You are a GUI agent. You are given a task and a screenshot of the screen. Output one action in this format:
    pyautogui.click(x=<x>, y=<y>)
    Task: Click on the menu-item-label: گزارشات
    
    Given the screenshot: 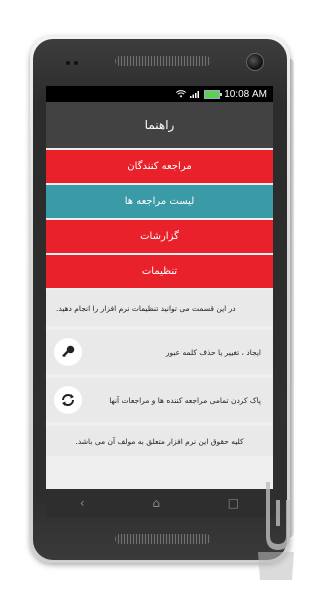 What is the action you would take?
    pyautogui.click(x=159, y=236)
    